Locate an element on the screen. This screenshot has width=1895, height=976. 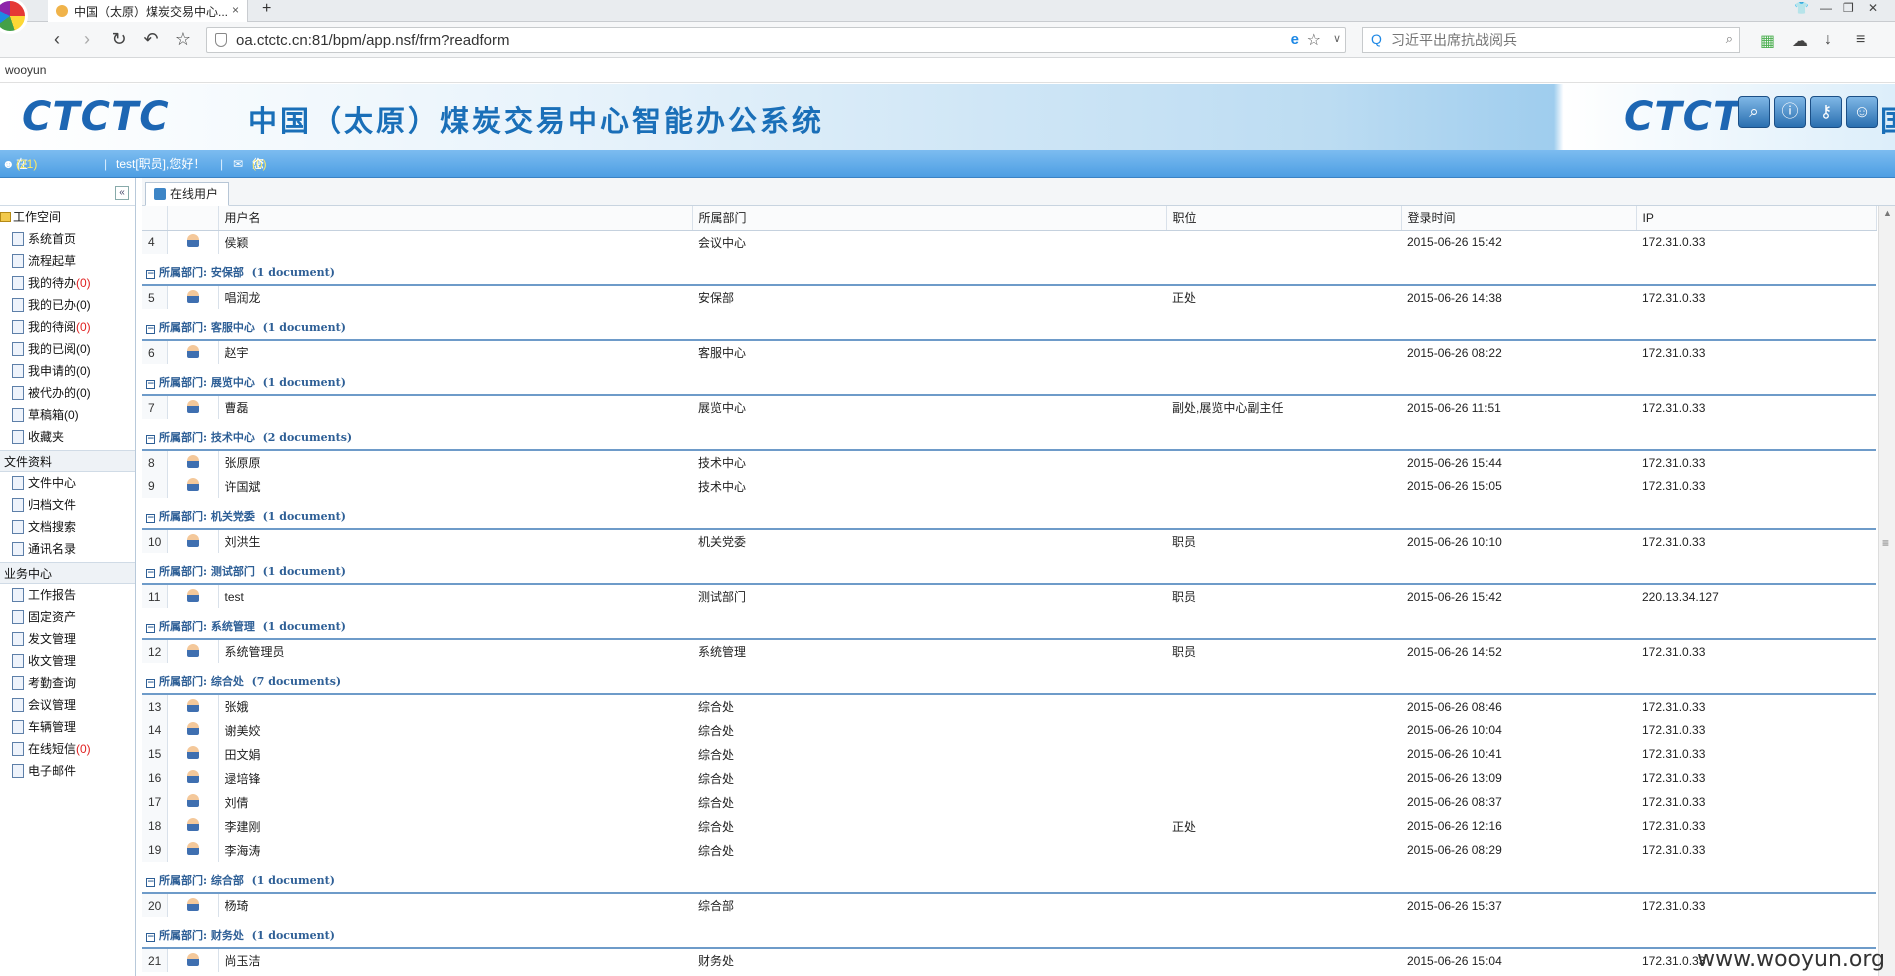
tab-close-icon: × is located at coordinates (235, 10).